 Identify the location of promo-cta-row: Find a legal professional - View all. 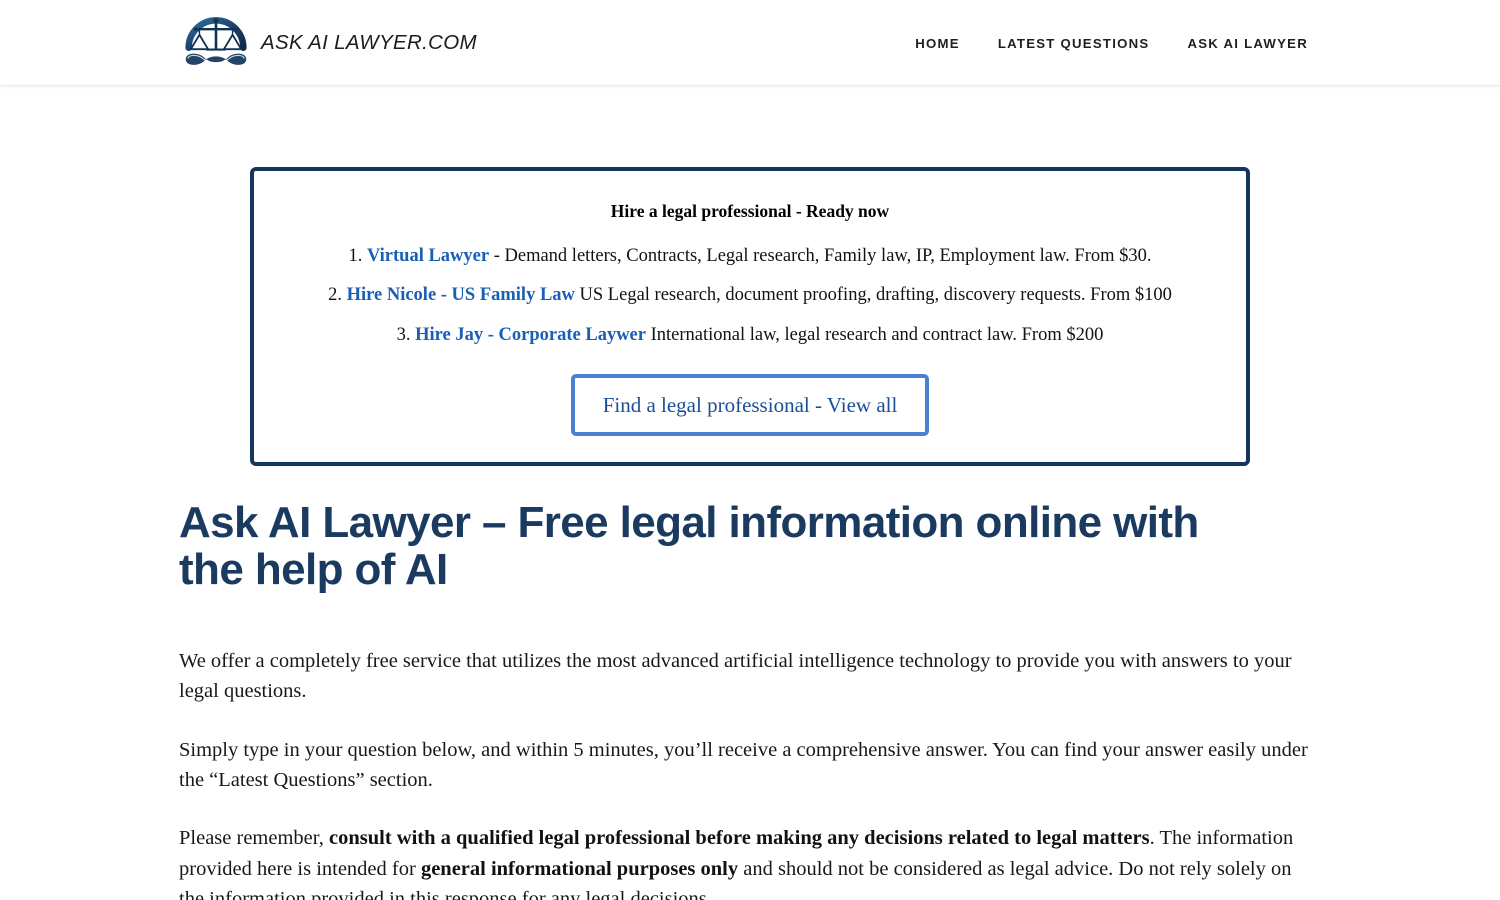
(750, 404).